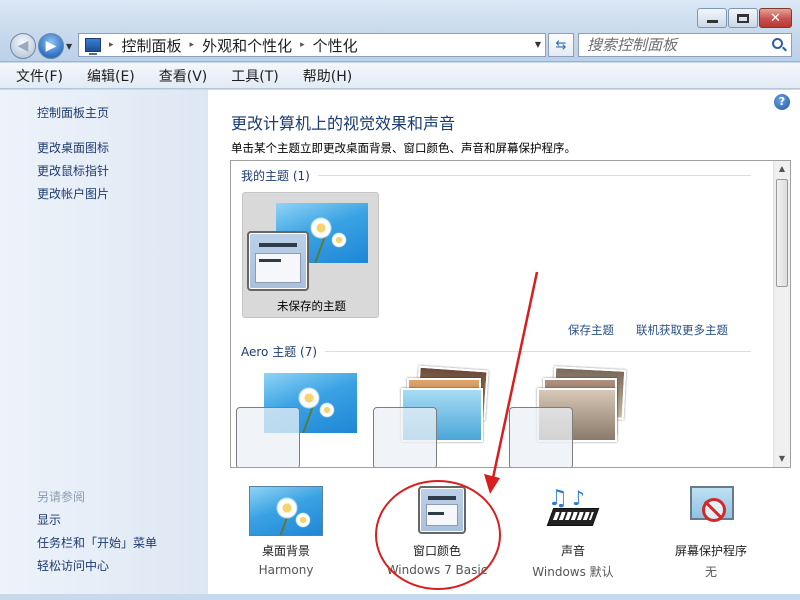  What do you see at coordinates (73, 565) in the screenshot?
I see `ease-of-access-link: 轻松访问中心` at bounding box center [73, 565].